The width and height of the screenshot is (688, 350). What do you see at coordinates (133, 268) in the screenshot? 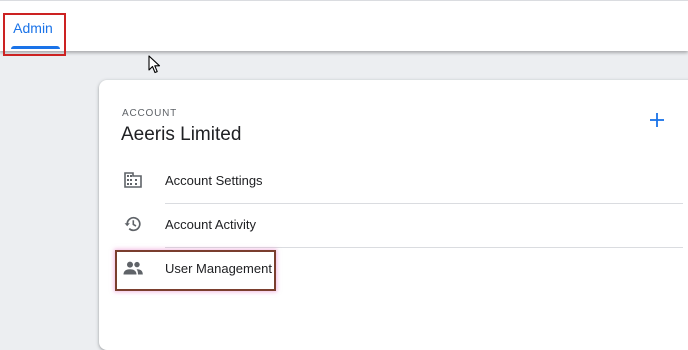
I see `people-icon` at bounding box center [133, 268].